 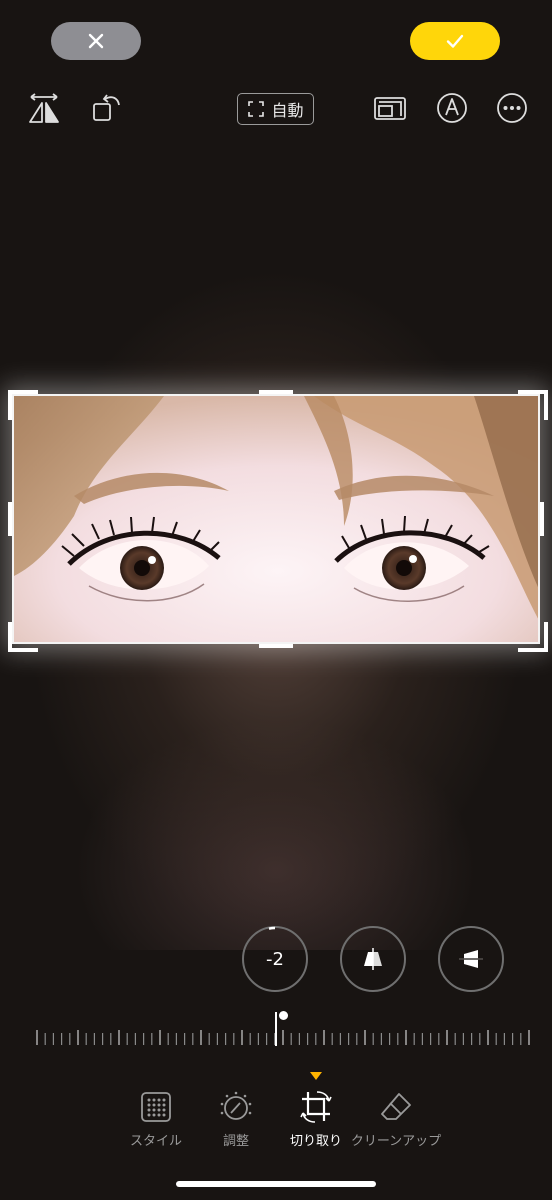 I want to click on rotate-icon, so click(x=106, y=107).